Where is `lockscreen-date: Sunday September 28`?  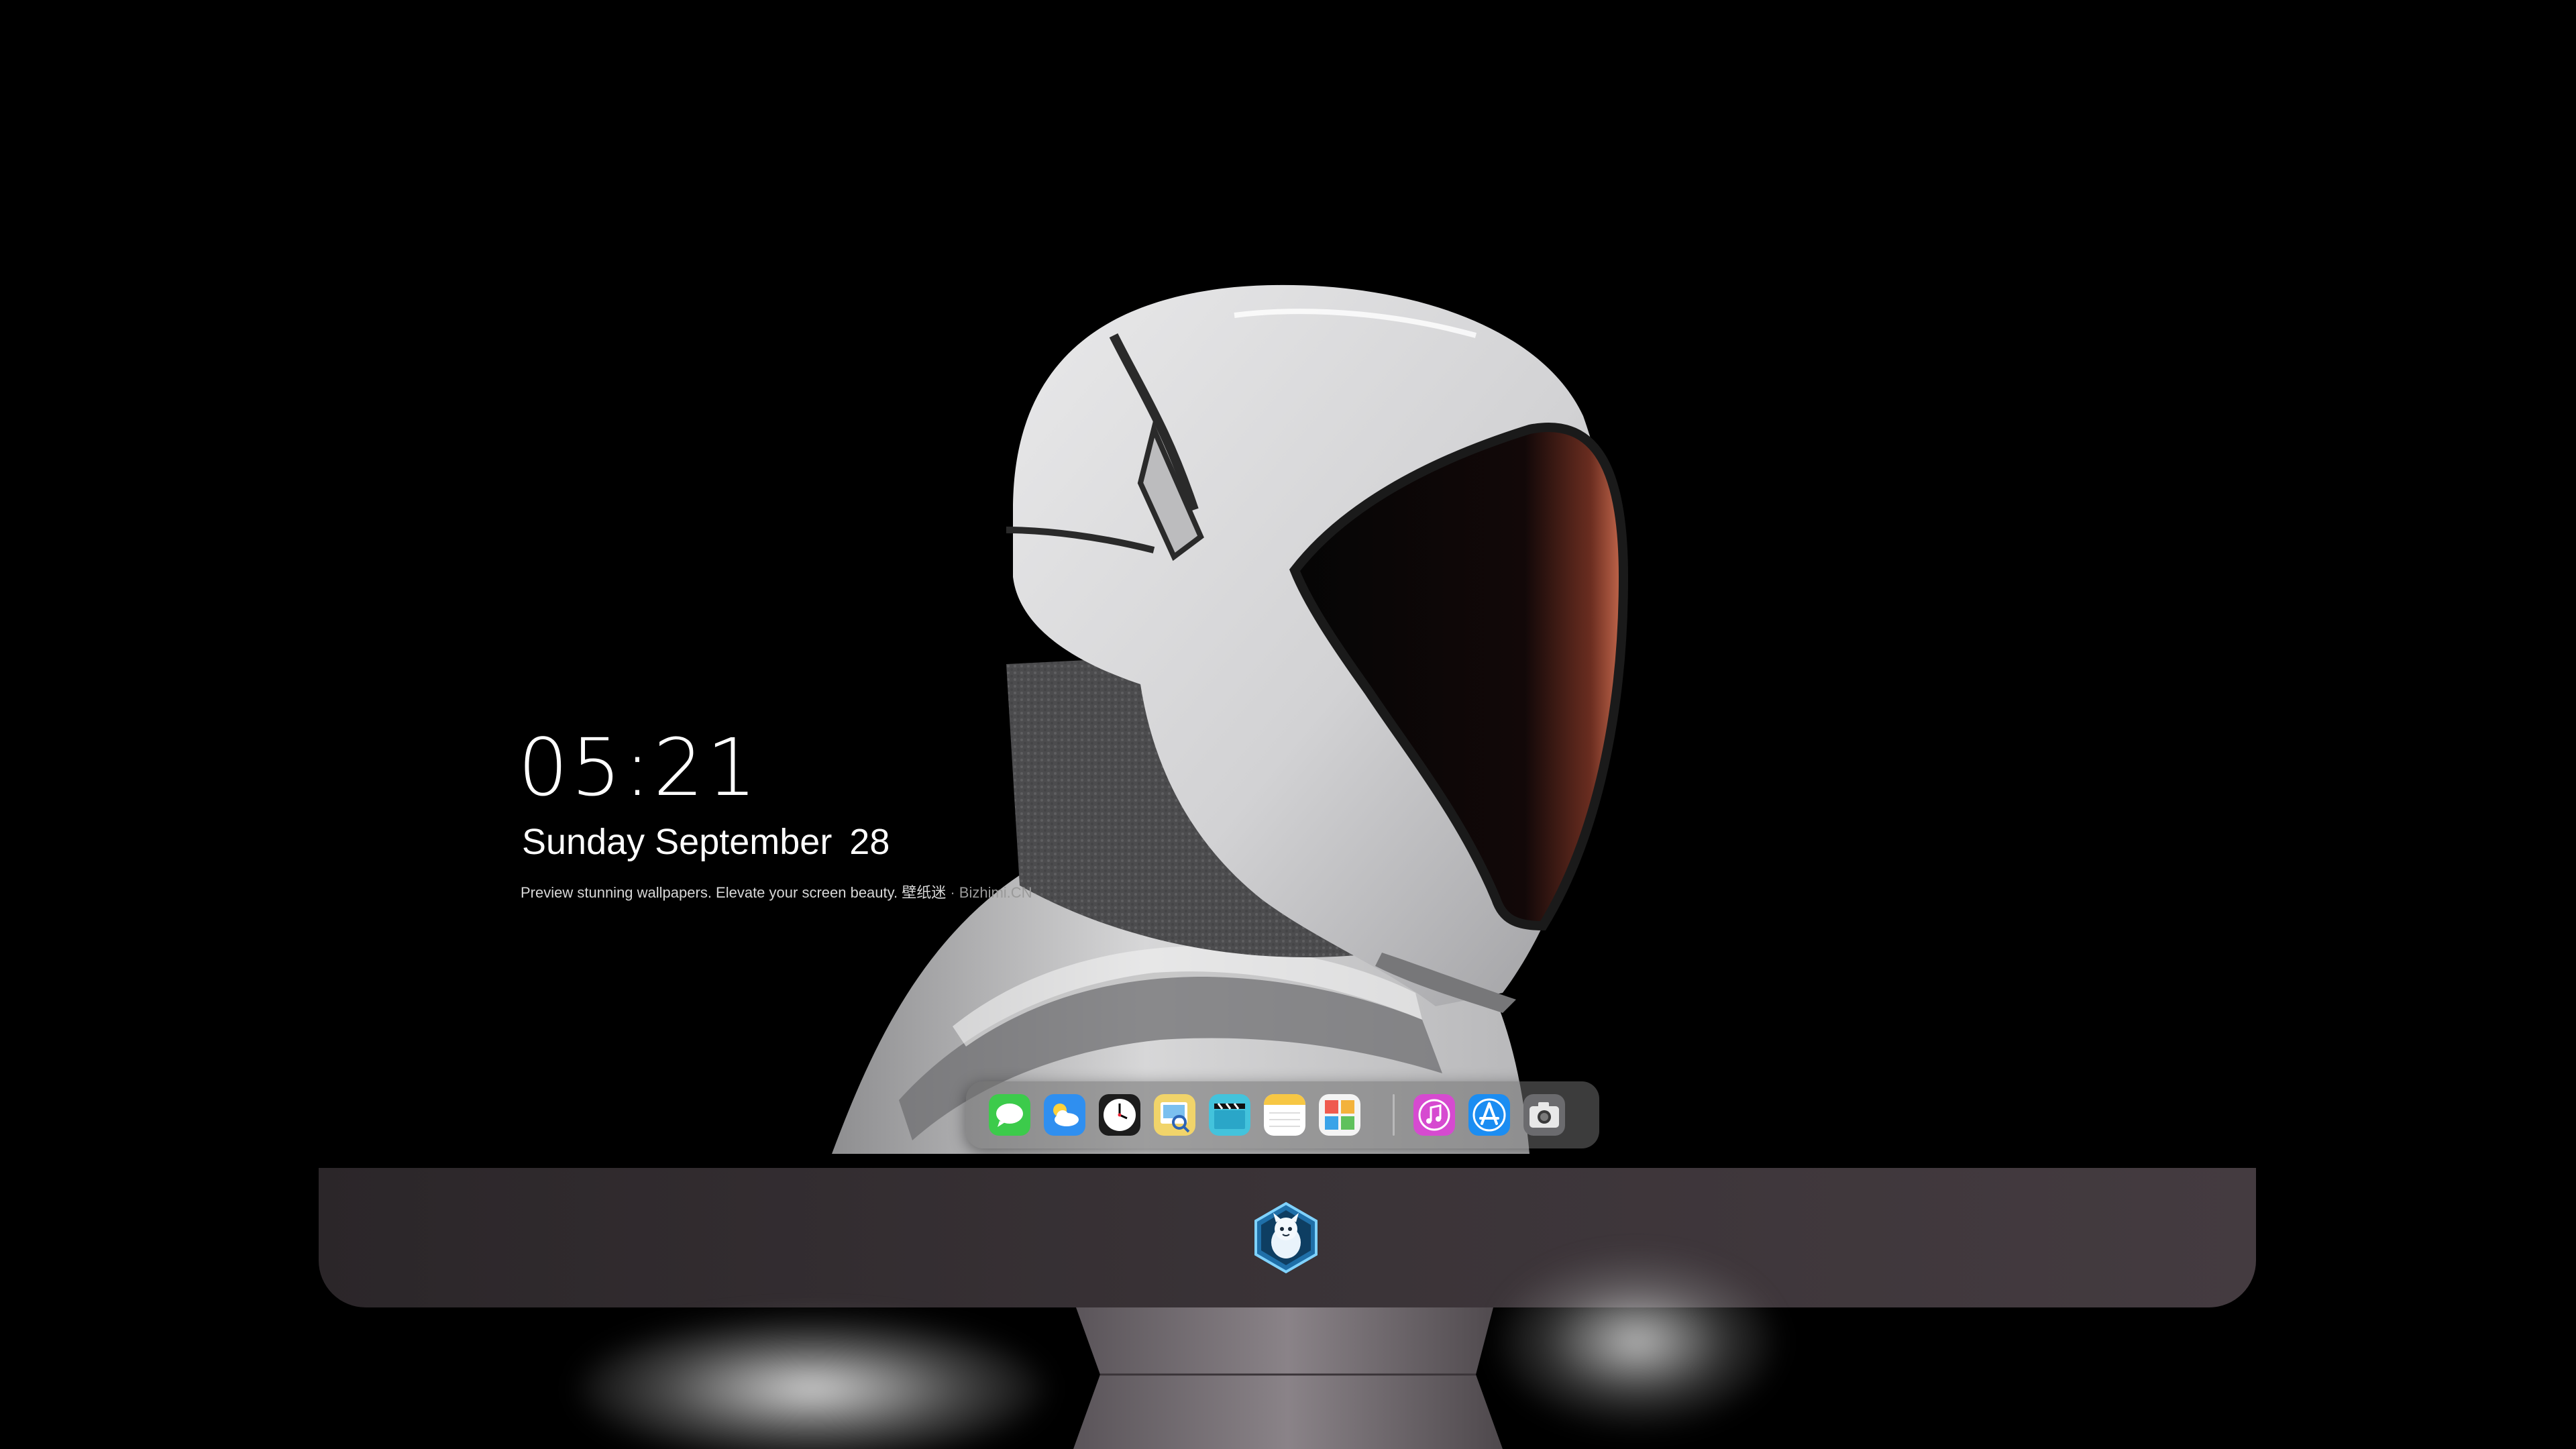 lockscreen-date: Sunday September 28 is located at coordinates (706, 842).